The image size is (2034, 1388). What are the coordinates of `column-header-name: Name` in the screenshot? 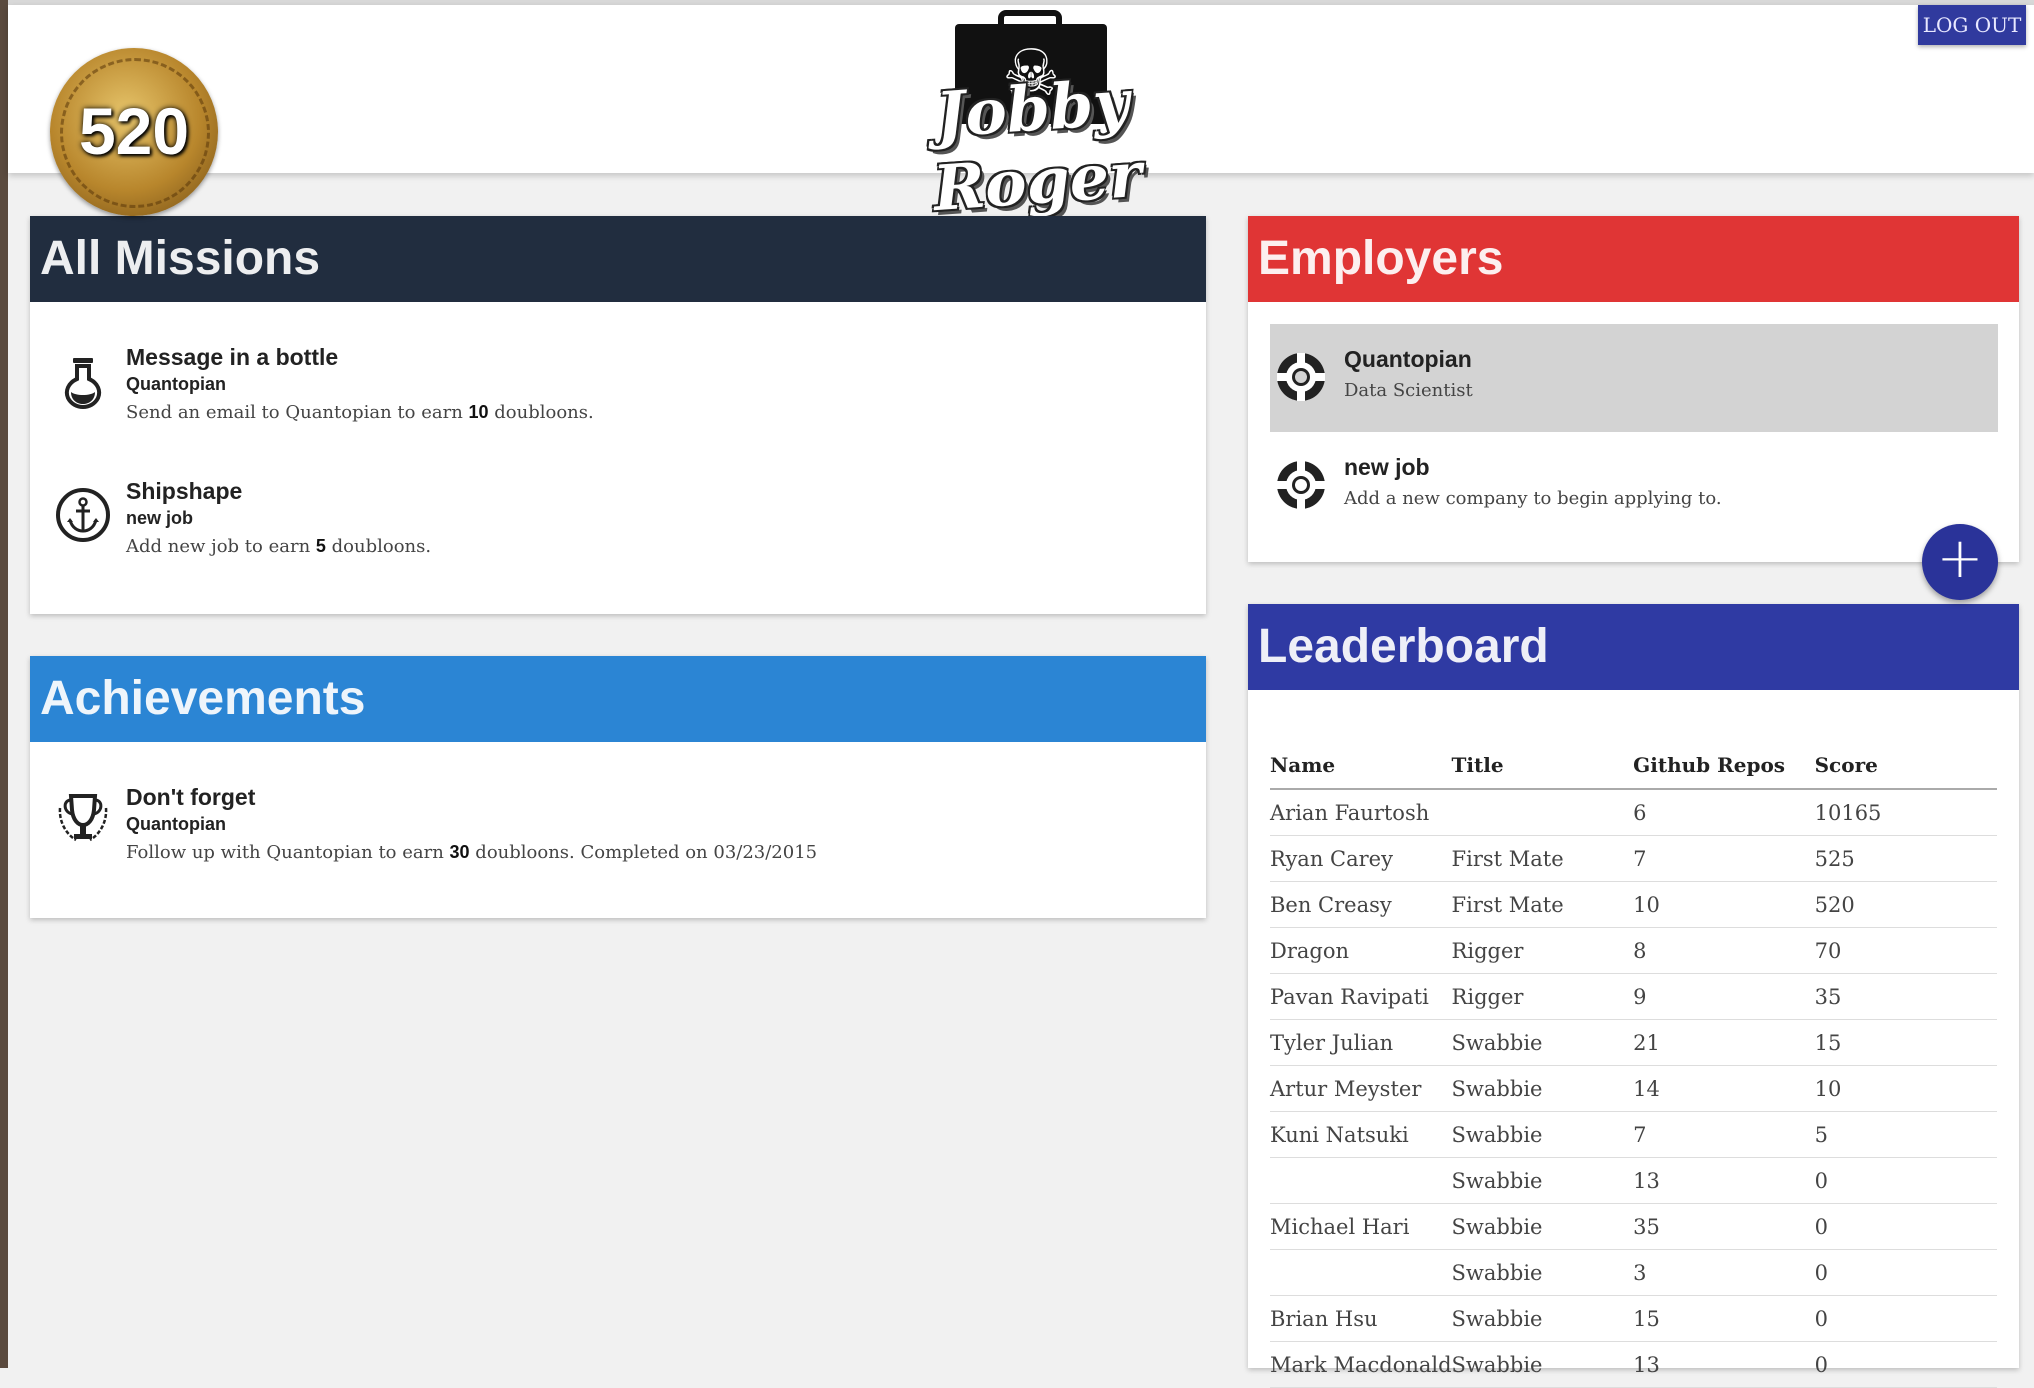 It's located at (1361, 766).